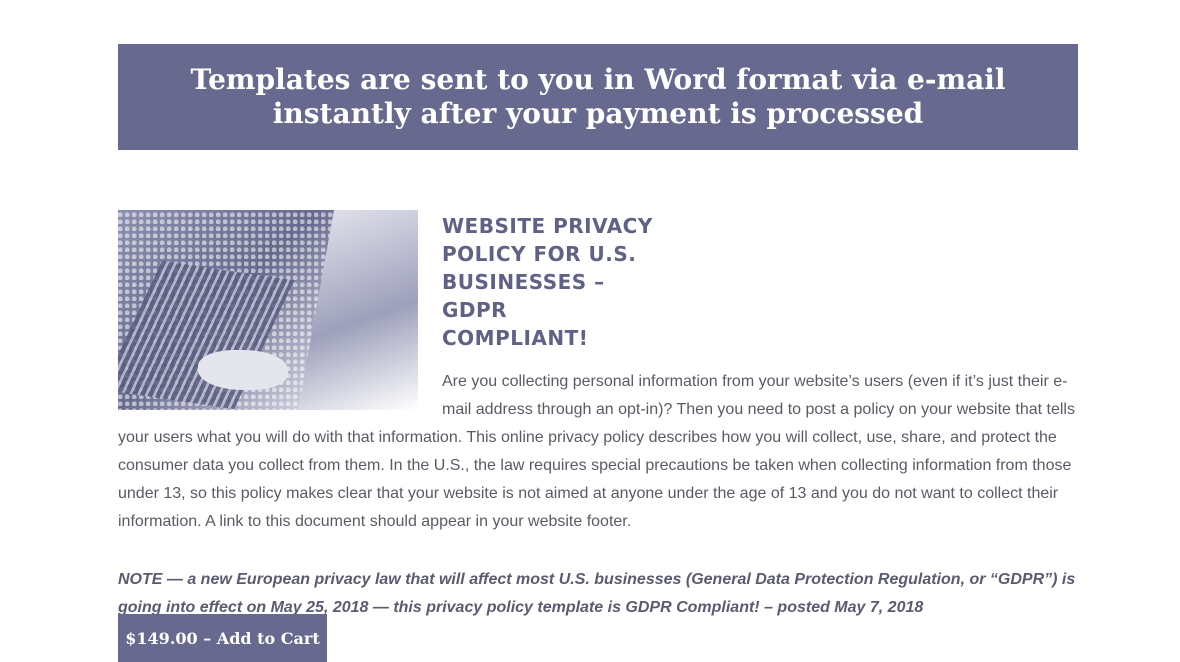 Image resolution: width=1180 pixels, height=662 pixels. Describe the element at coordinates (358, 310) in the screenshot. I see `arm-graphic` at that location.